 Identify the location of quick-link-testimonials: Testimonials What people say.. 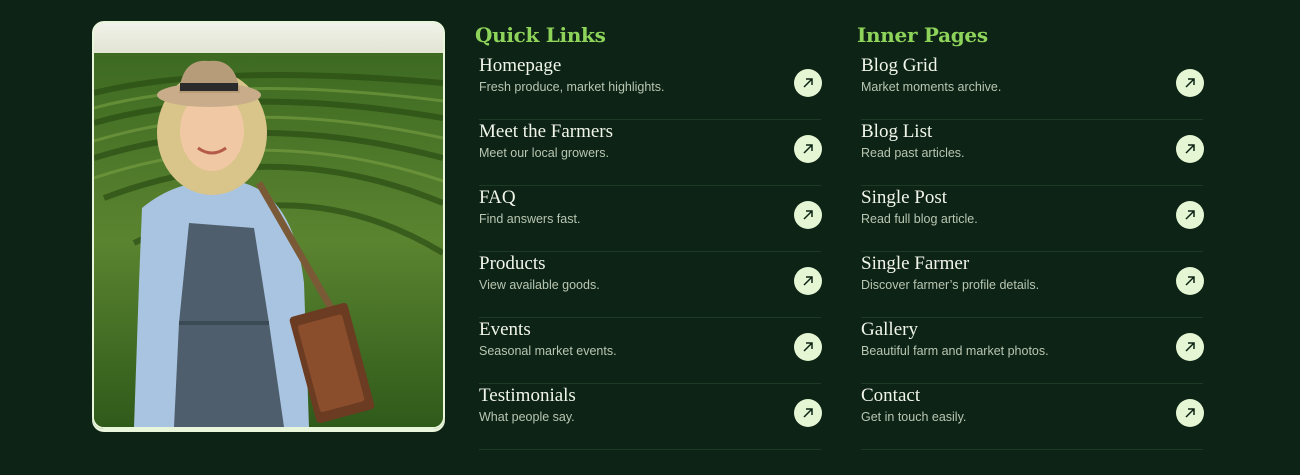
(650, 417).